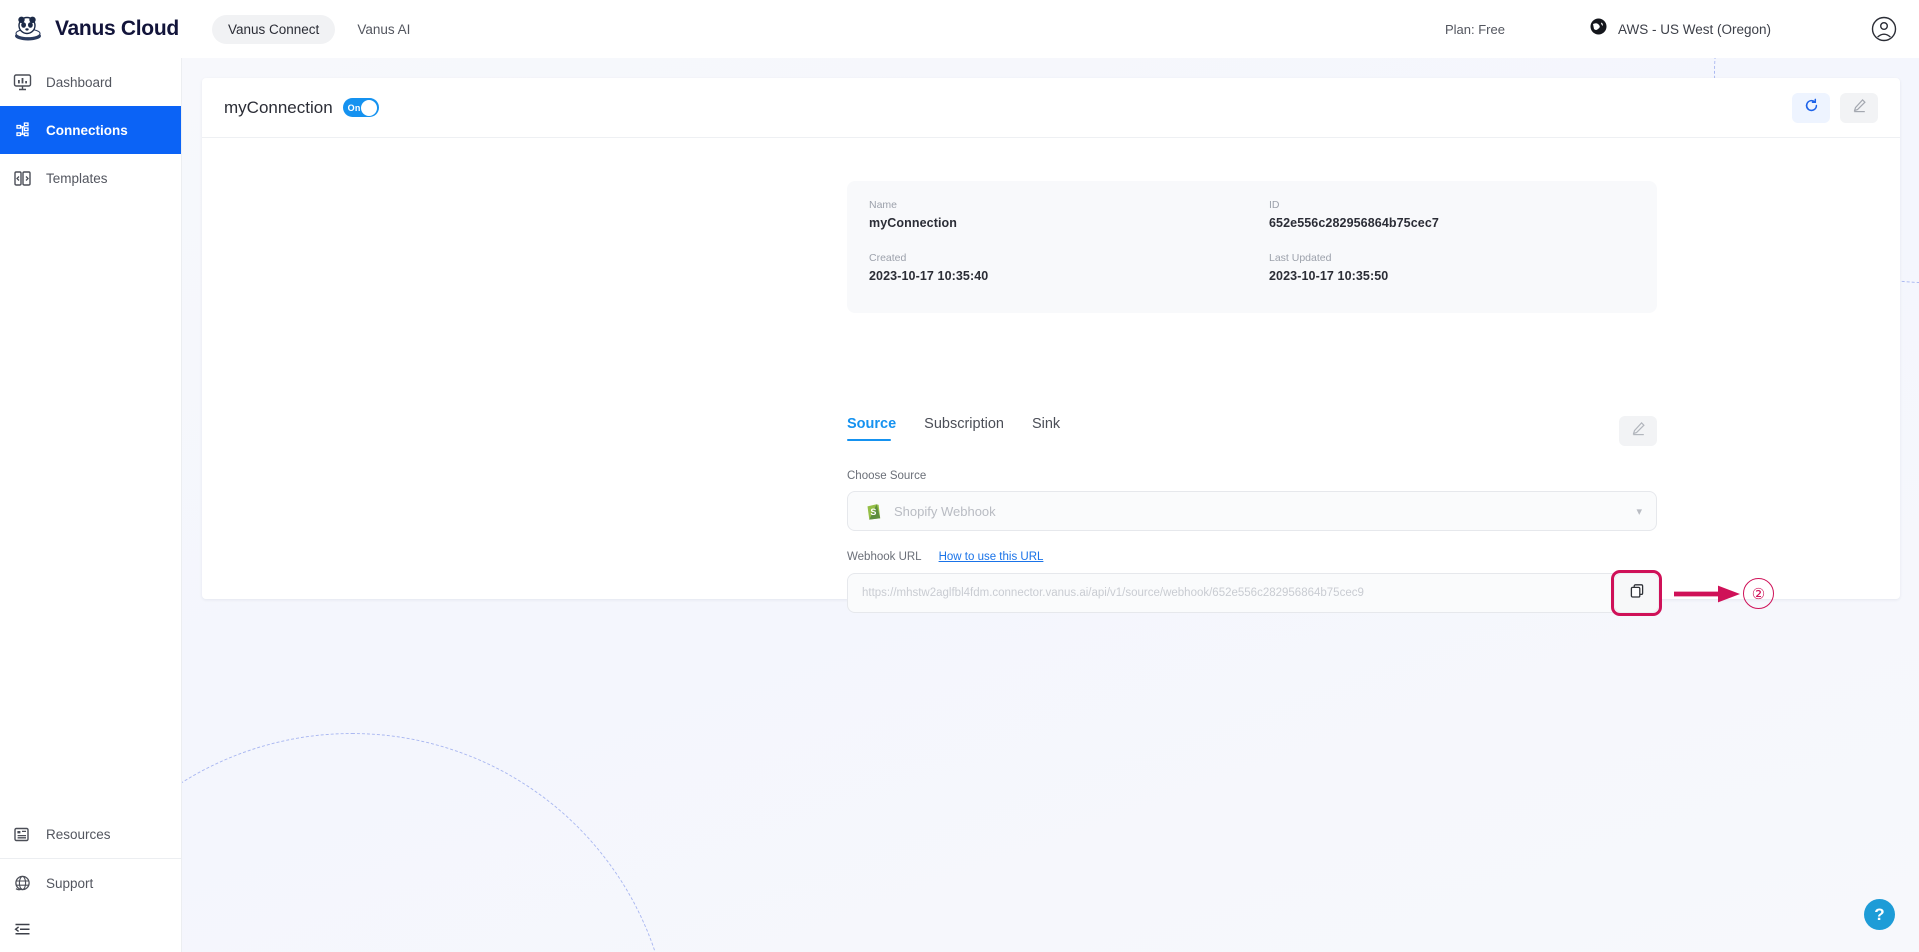  I want to click on region-label: AWS - US West (Oregon), so click(1694, 29).